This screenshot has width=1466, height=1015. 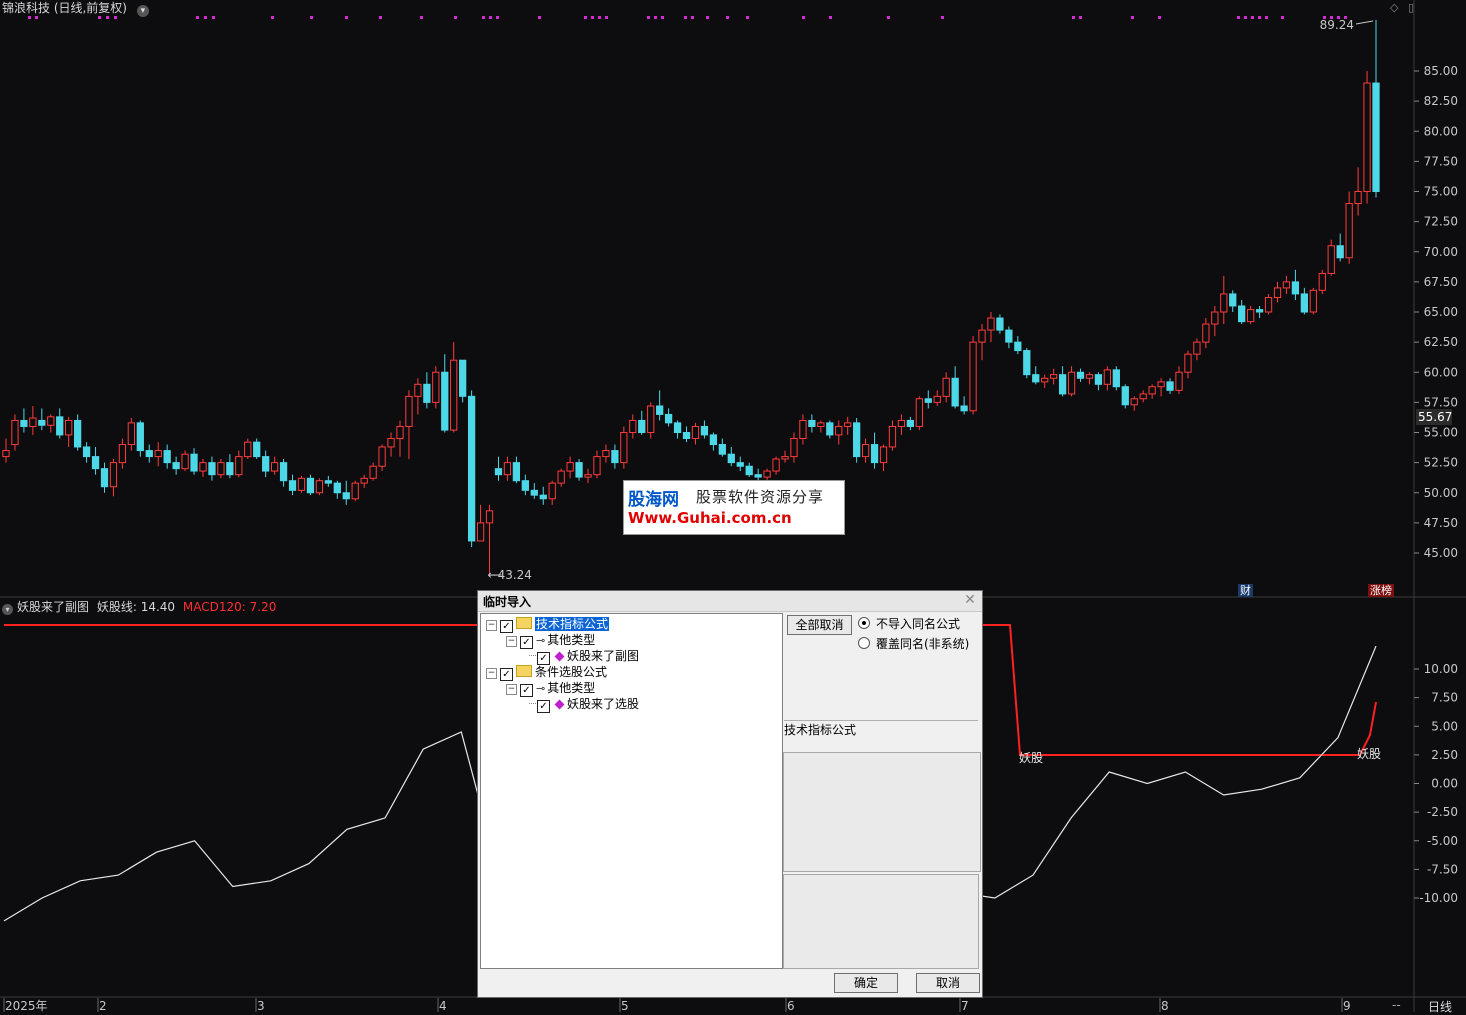 I want to click on radio-overwrite: 覆盖同名(非系统), so click(x=913, y=643).